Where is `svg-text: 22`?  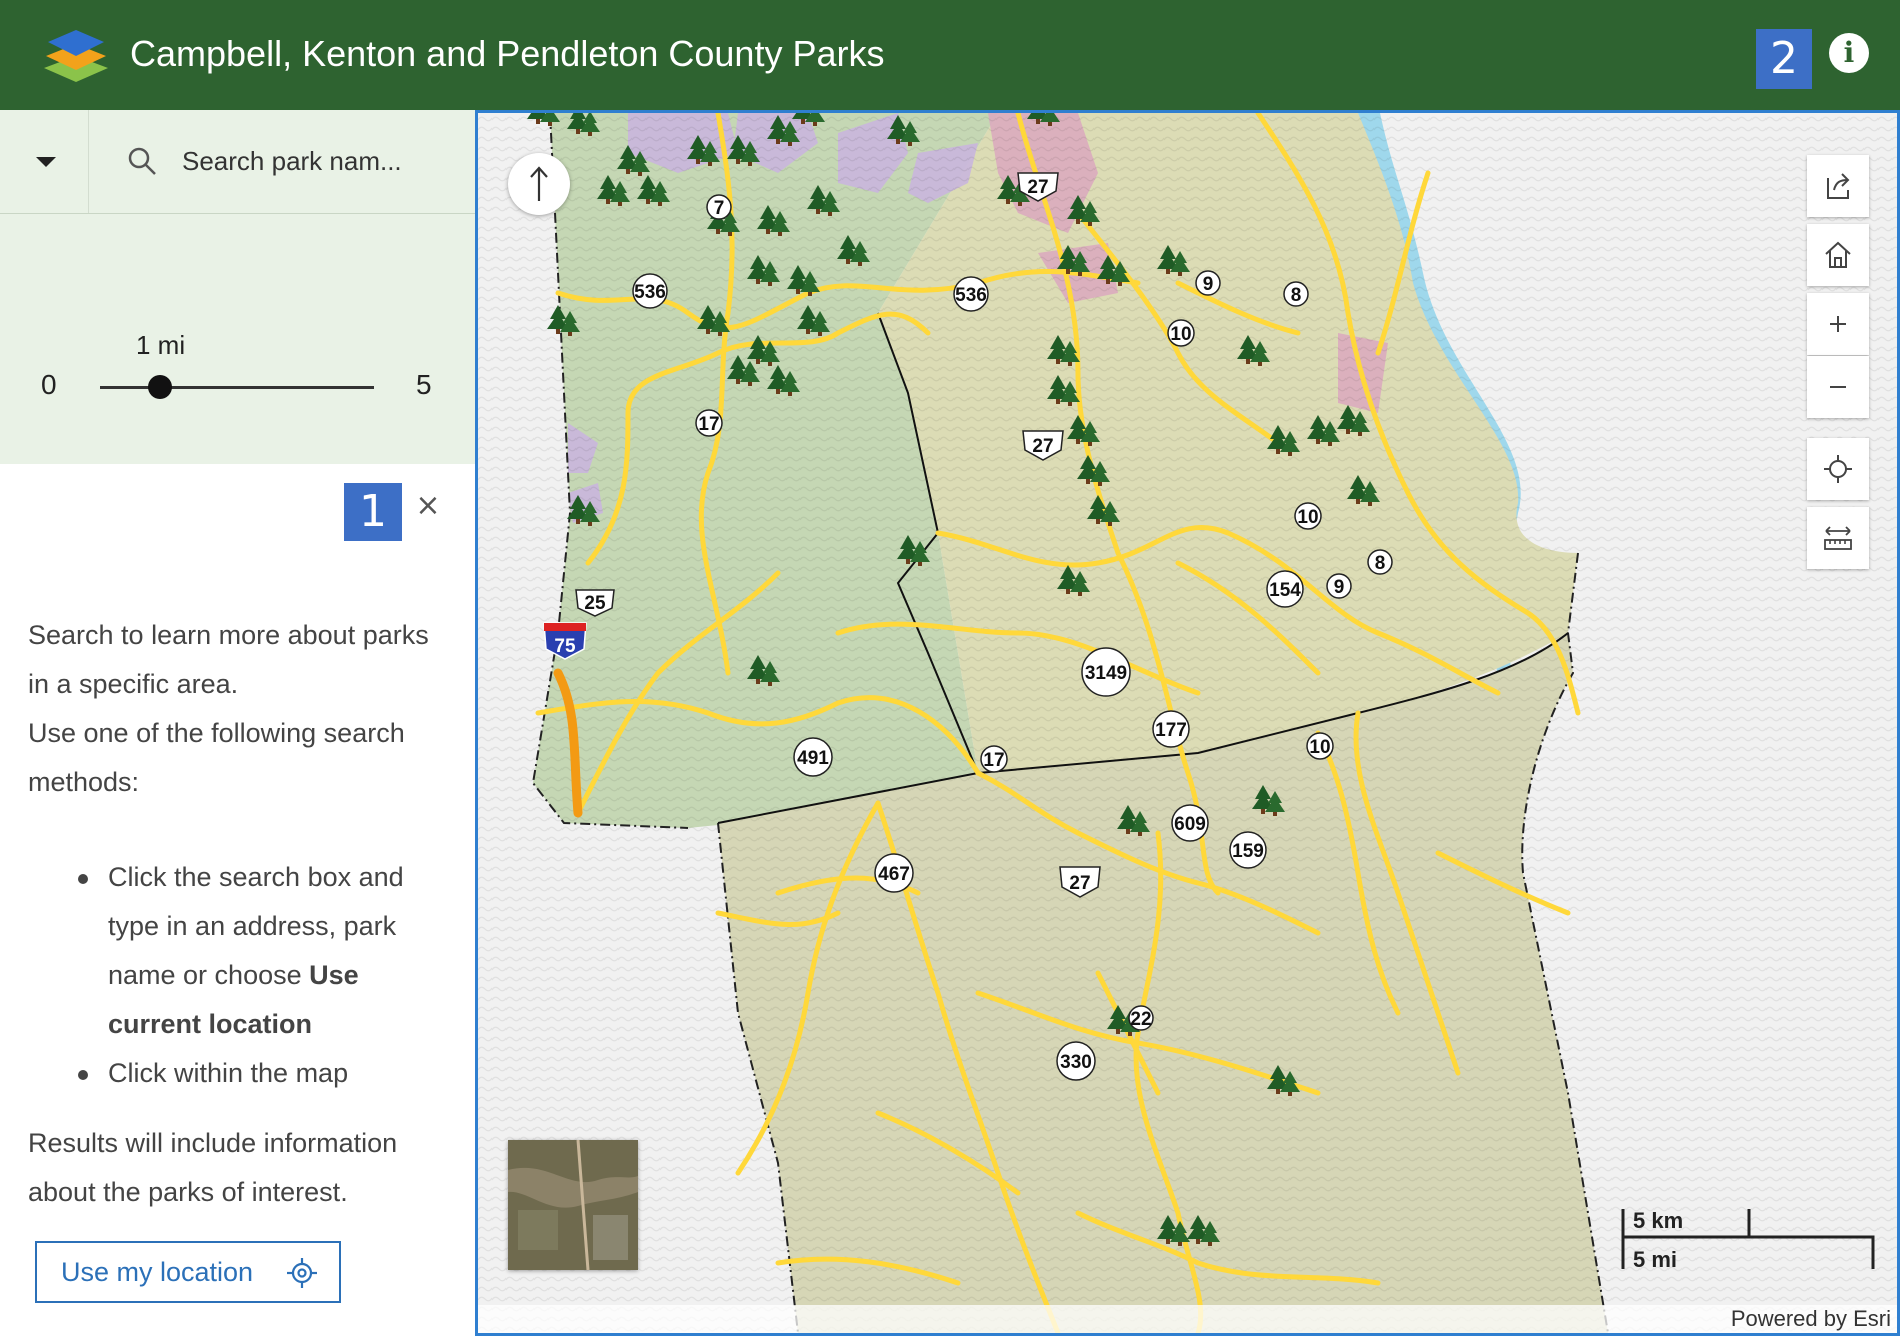 svg-text: 22 is located at coordinates (1140, 1019).